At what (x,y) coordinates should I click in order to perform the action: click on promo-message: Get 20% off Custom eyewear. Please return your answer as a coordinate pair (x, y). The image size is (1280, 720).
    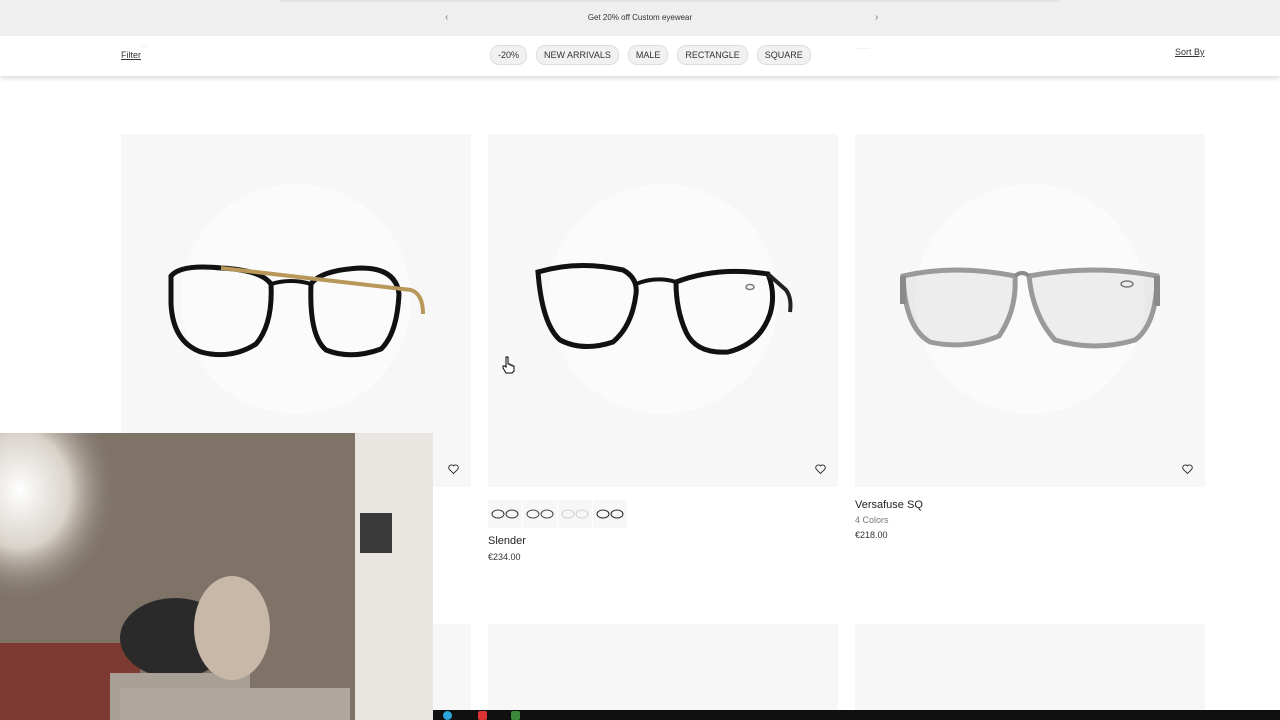
    Looking at the image, I should click on (640, 17).